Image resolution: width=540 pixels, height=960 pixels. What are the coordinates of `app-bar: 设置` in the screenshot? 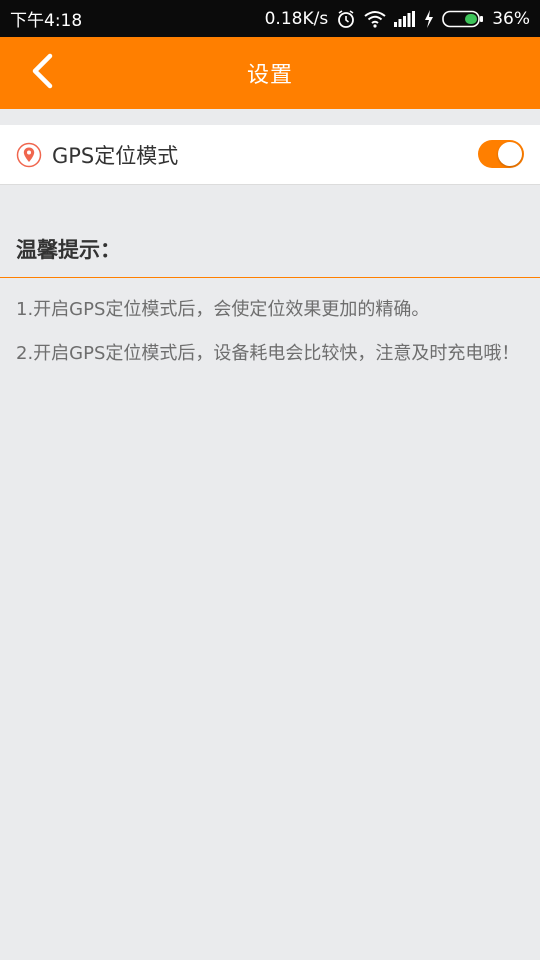 It's located at (270, 73).